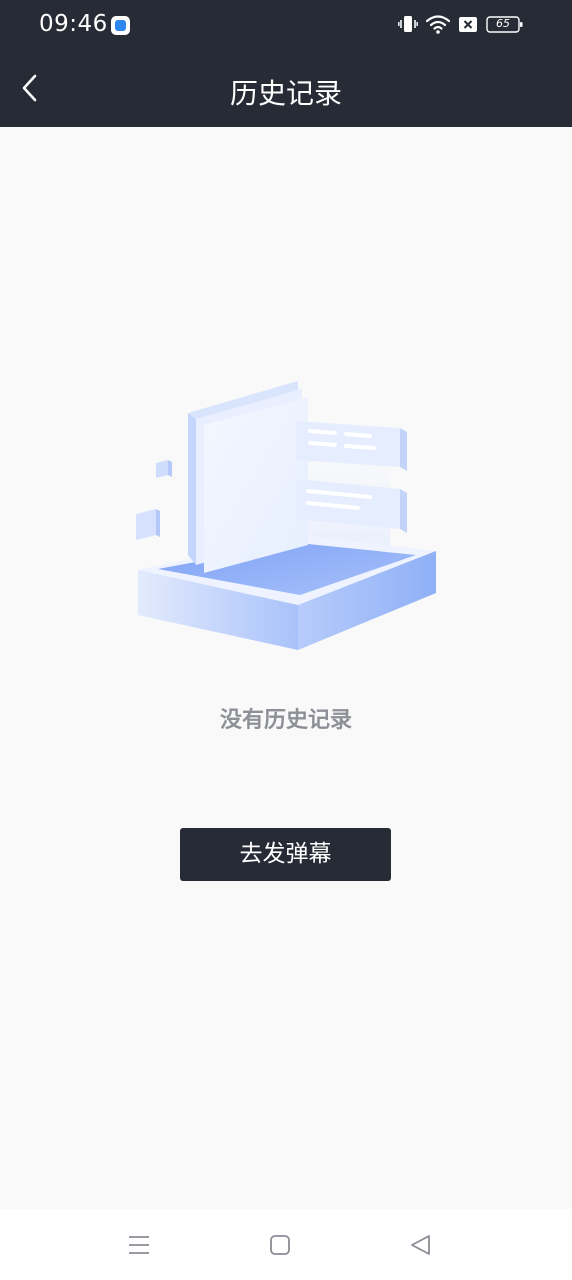 The height and width of the screenshot is (1280, 572). What do you see at coordinates (285, 854) in the screenshot?
I see `send-danmaku-button: 去发弹幕` at bounding box center [285, 854].